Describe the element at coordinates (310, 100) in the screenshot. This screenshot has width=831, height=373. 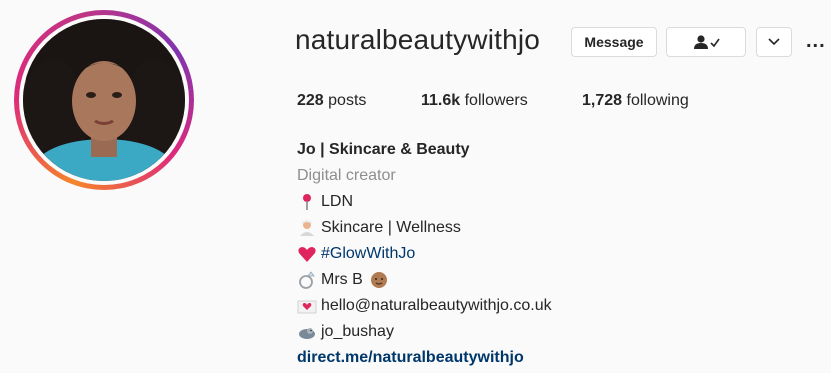
I see `posts-count: 228` at that location.